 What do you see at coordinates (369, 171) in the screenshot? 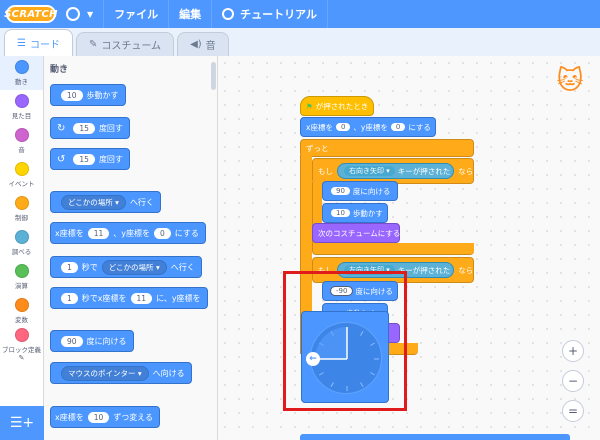
I see `key-dropdown: 右向き矢印 ▾` at bounding box center [369, 171].